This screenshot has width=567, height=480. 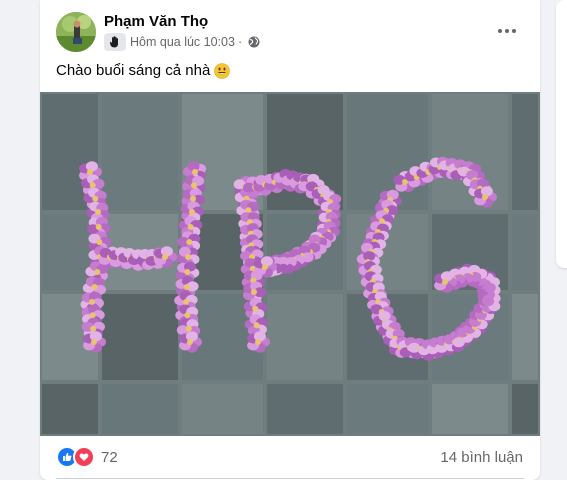 What do you see at coordinates (156, 21) in the screenshot?
I see `author-name: Phạm Văn Thọ` at bounding box center [156, 21].